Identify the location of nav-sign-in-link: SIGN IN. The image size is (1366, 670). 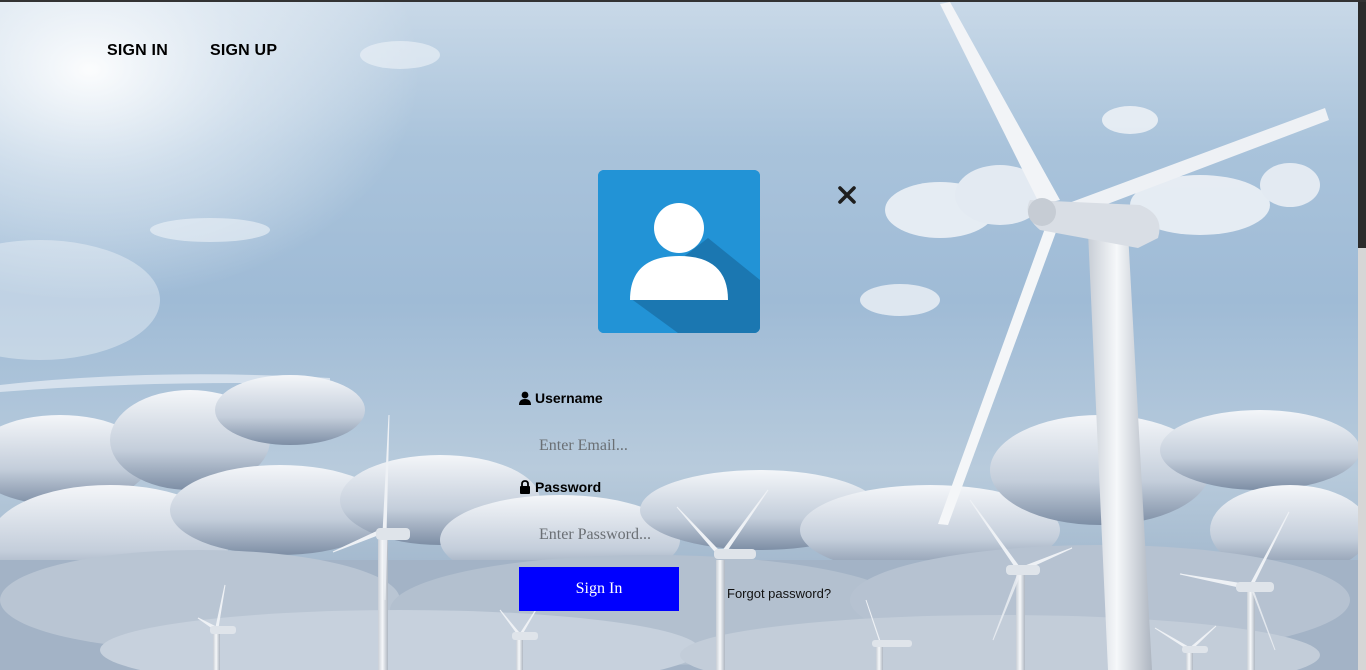
(137, 51).